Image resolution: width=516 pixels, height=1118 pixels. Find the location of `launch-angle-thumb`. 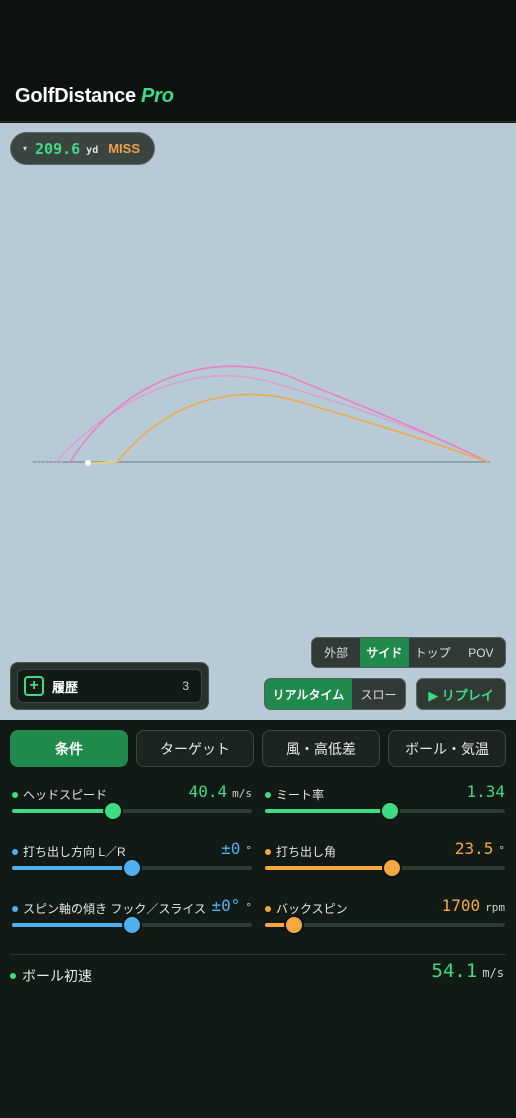

launch-angle-thumb is located at coordinates (392, 868).